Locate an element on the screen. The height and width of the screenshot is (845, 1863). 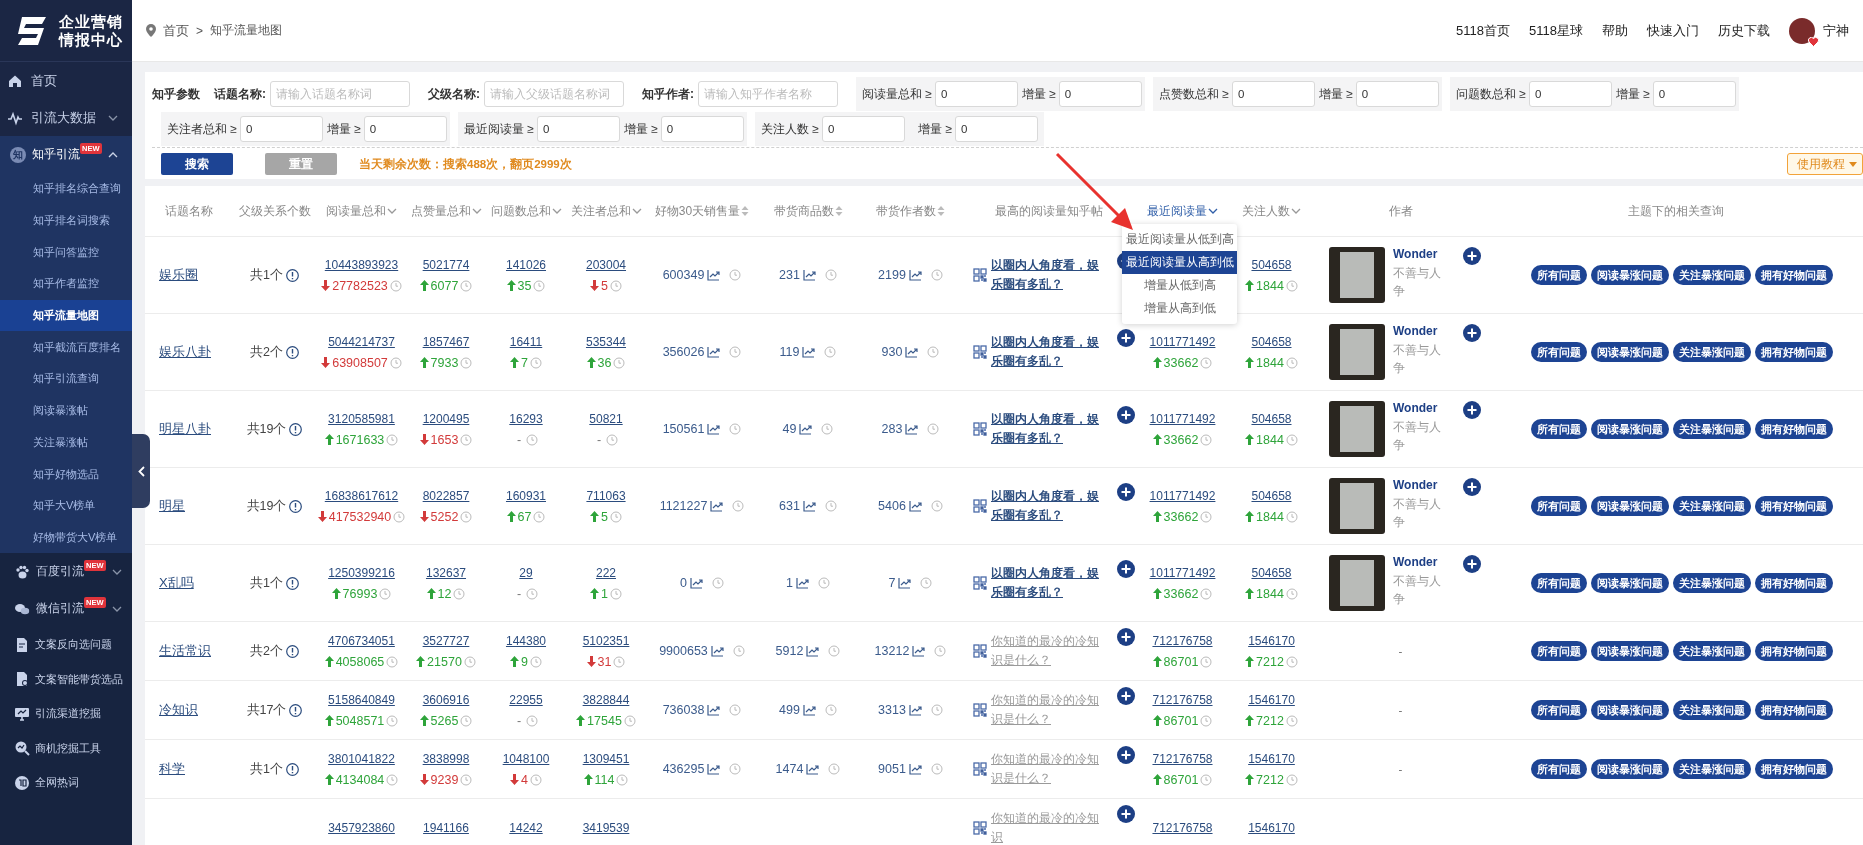
sidebar-subitem: 知乎问答监控 is located at coordinates (66, 252).